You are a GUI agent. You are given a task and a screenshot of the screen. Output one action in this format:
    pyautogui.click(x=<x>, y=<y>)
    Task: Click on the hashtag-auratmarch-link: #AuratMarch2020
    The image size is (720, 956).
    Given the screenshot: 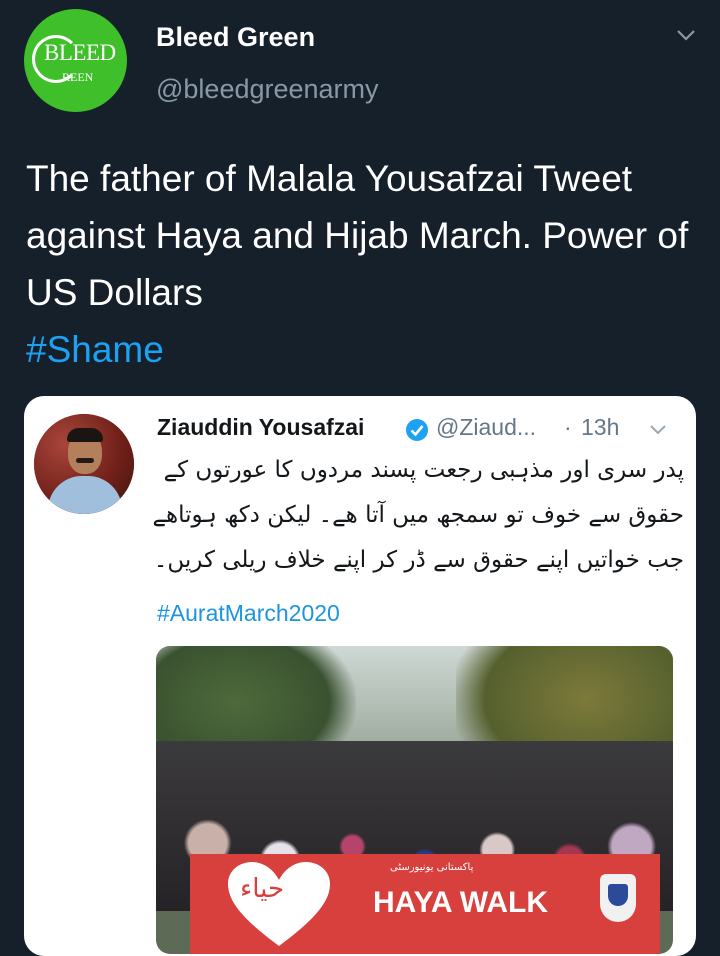 What is the action you would take?
    pyautogui.click(x=248, y=613)
    